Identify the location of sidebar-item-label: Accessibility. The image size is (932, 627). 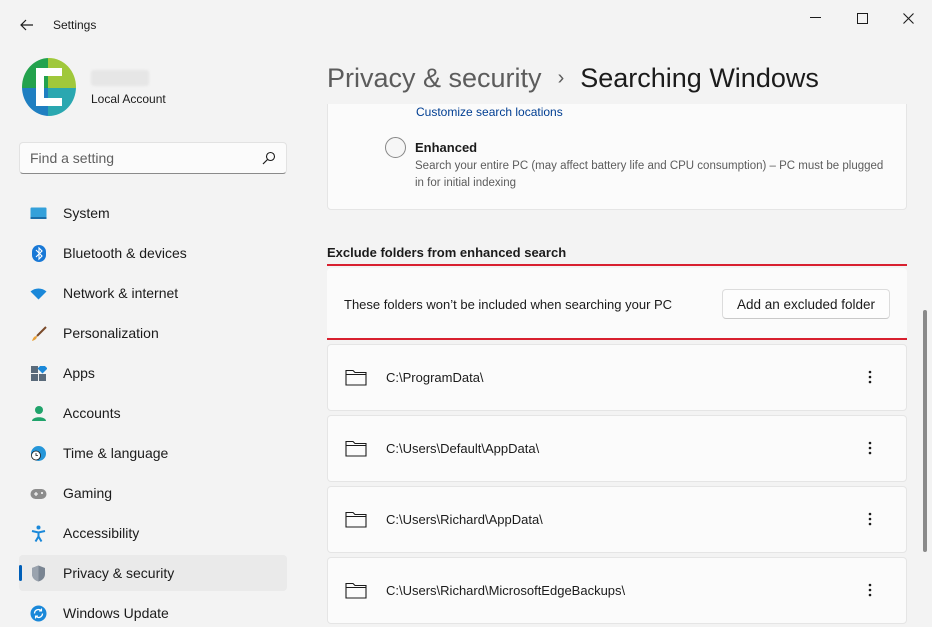
(101, 533).